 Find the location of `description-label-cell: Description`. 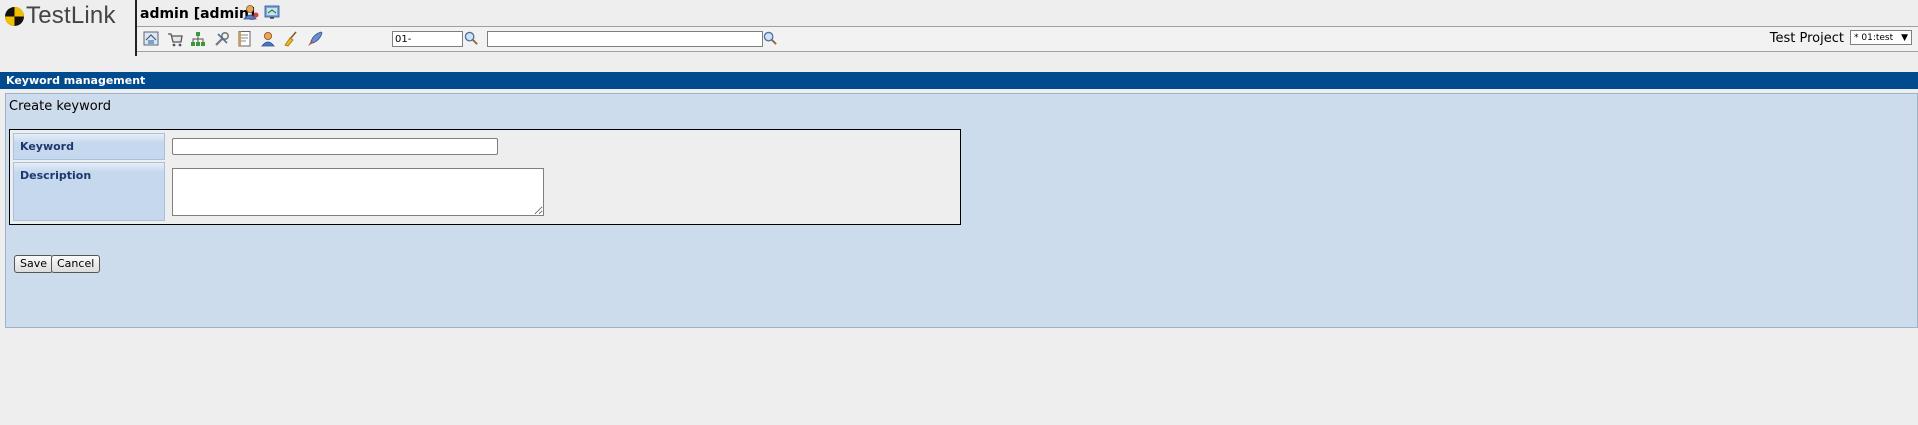

description-label-cell: Description is located at coordinates (89, 191).